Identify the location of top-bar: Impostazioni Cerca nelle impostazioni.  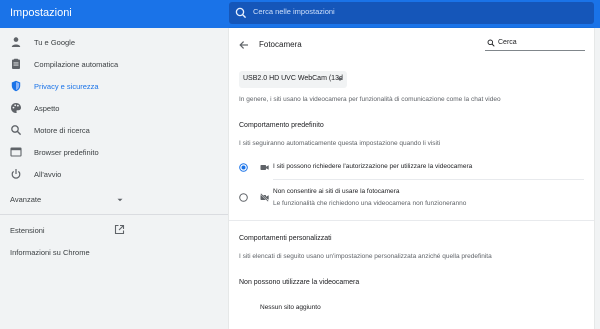
(300, 14).